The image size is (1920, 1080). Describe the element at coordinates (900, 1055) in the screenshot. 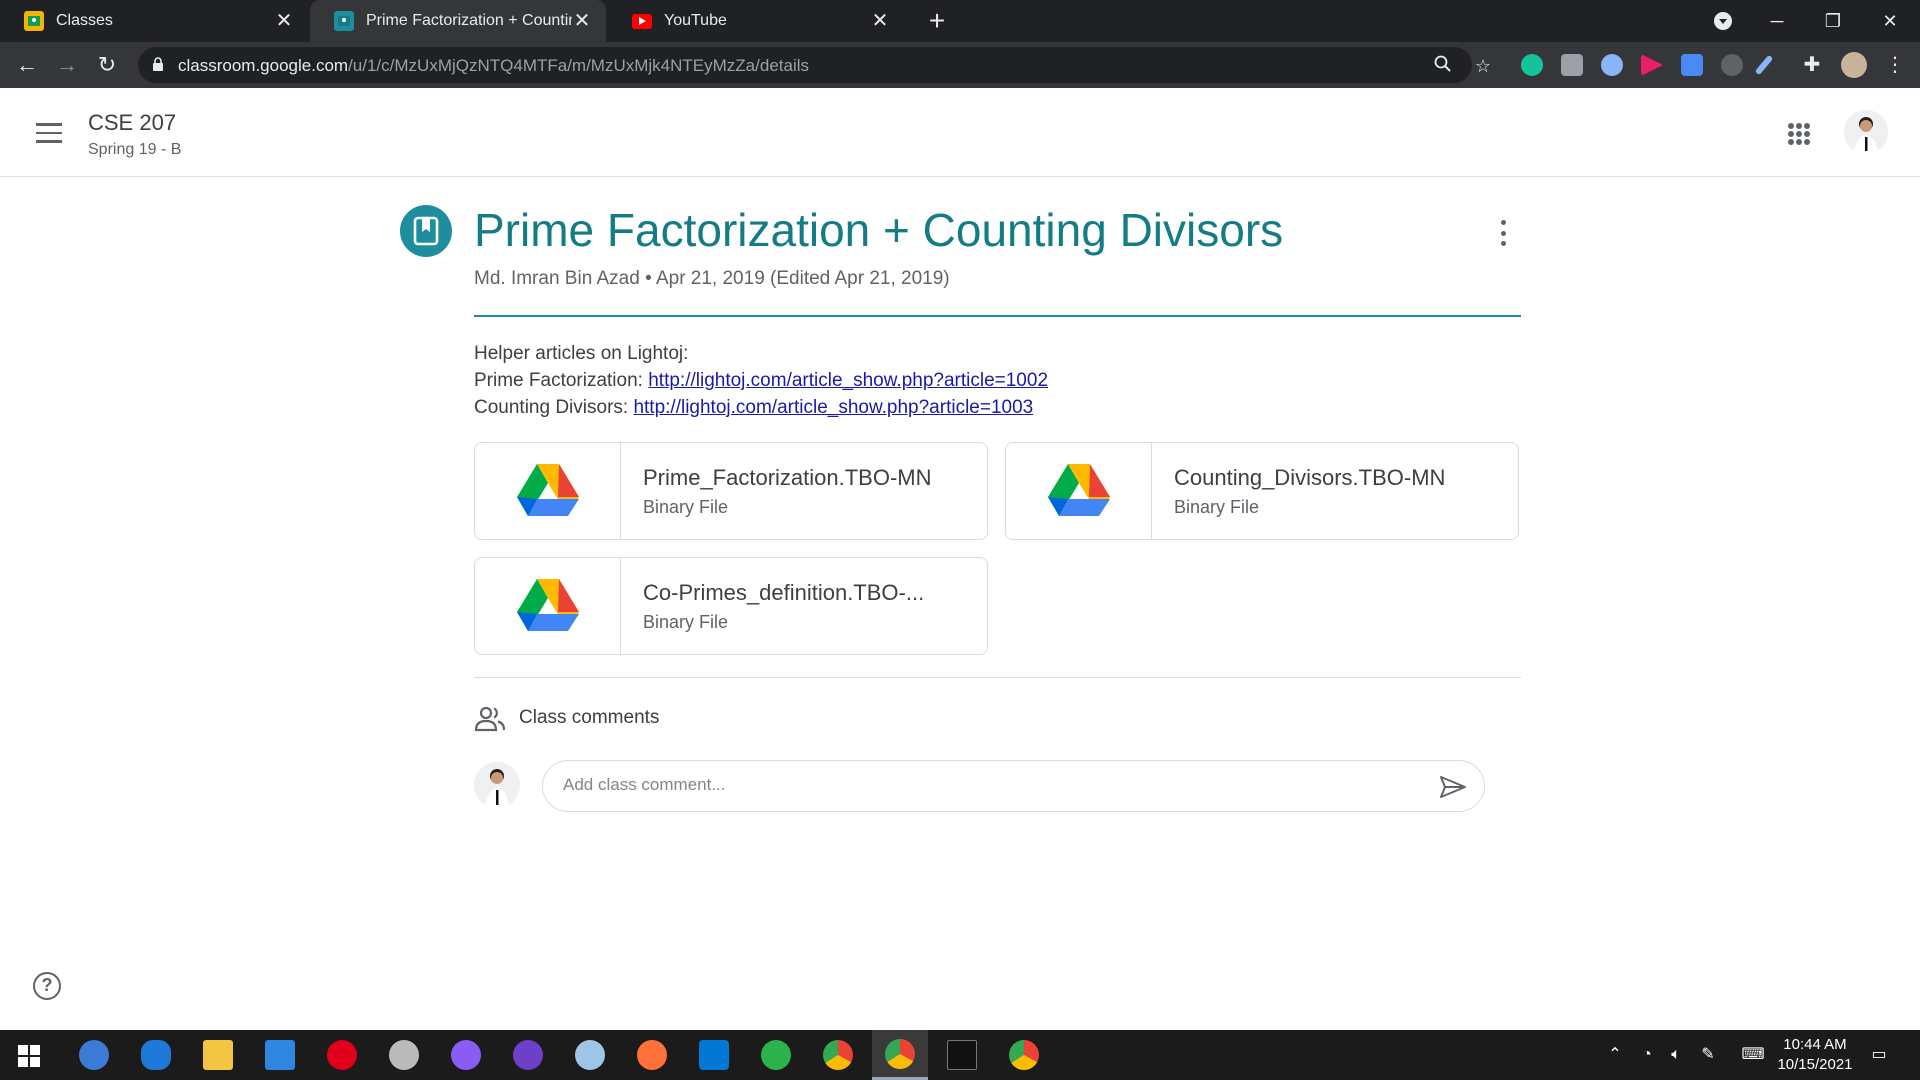

I see `taskbar-app-chrome-active` at that location.